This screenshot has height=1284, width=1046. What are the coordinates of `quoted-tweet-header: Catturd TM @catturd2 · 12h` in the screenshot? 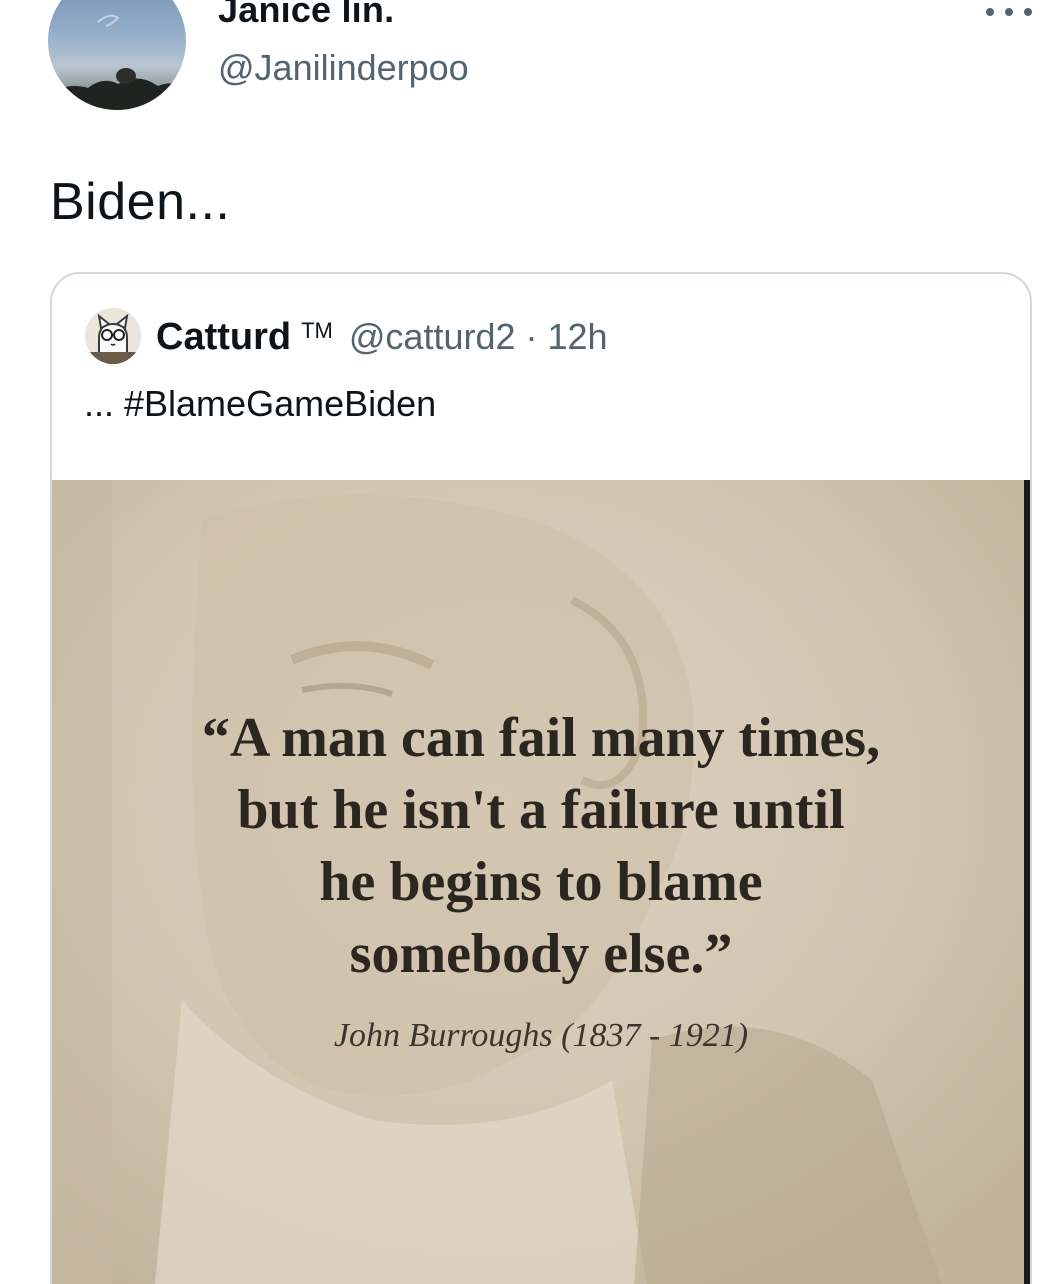 It's located at (382, 337).